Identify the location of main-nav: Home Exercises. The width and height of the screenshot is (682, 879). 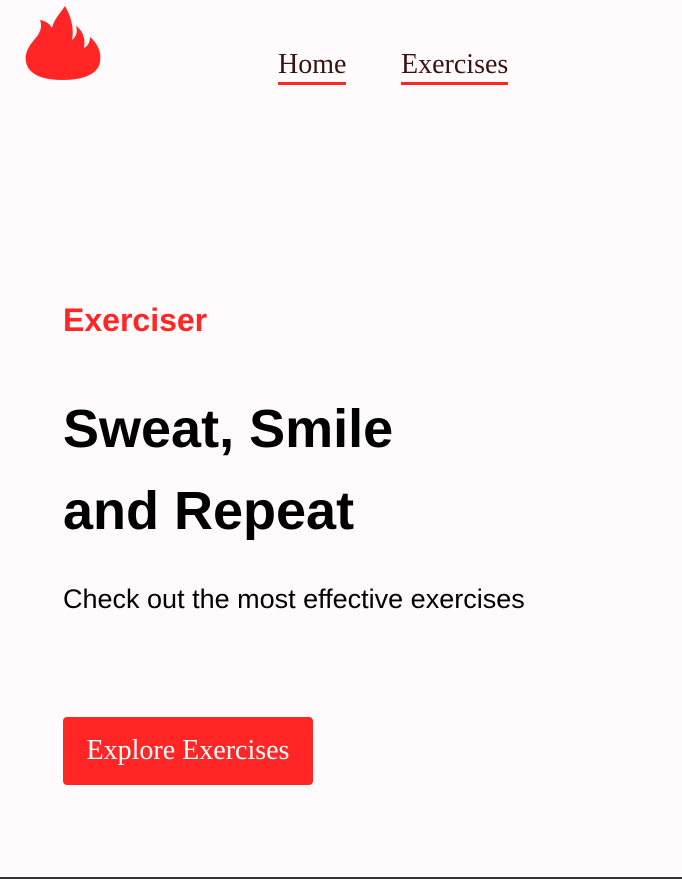
(341, 68).